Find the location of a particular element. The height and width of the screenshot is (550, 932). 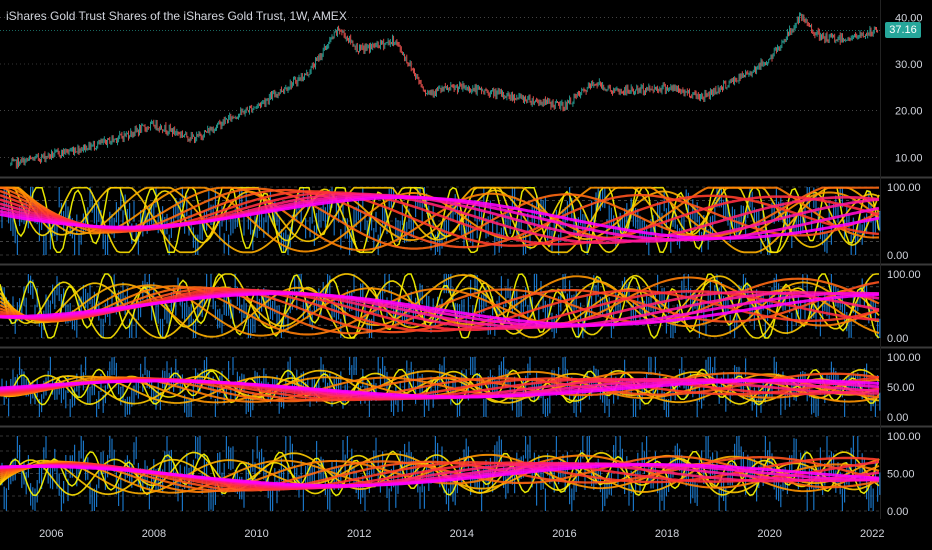

x-tick-label: 2014 is located at coordinates (462, 534).